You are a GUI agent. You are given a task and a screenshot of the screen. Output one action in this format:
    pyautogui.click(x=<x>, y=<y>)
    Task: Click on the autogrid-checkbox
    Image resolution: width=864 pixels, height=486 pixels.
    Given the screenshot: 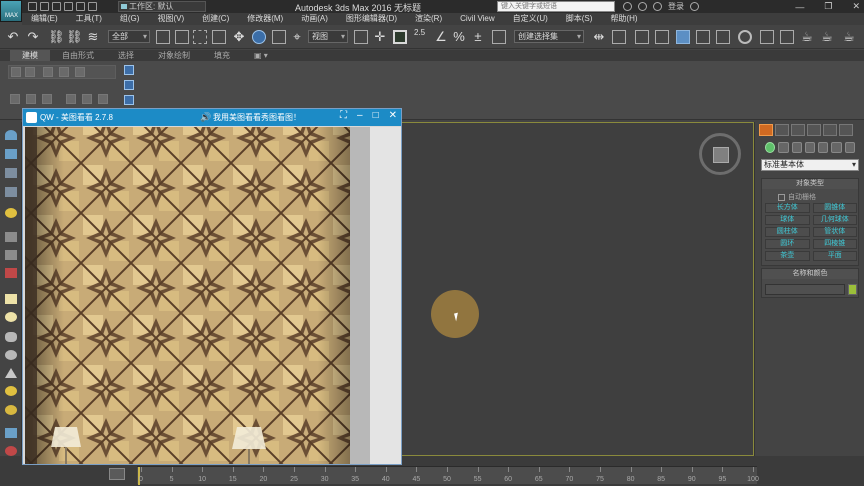 What is the action you would take?
    pyautogui.click(x=781, y=197)
    